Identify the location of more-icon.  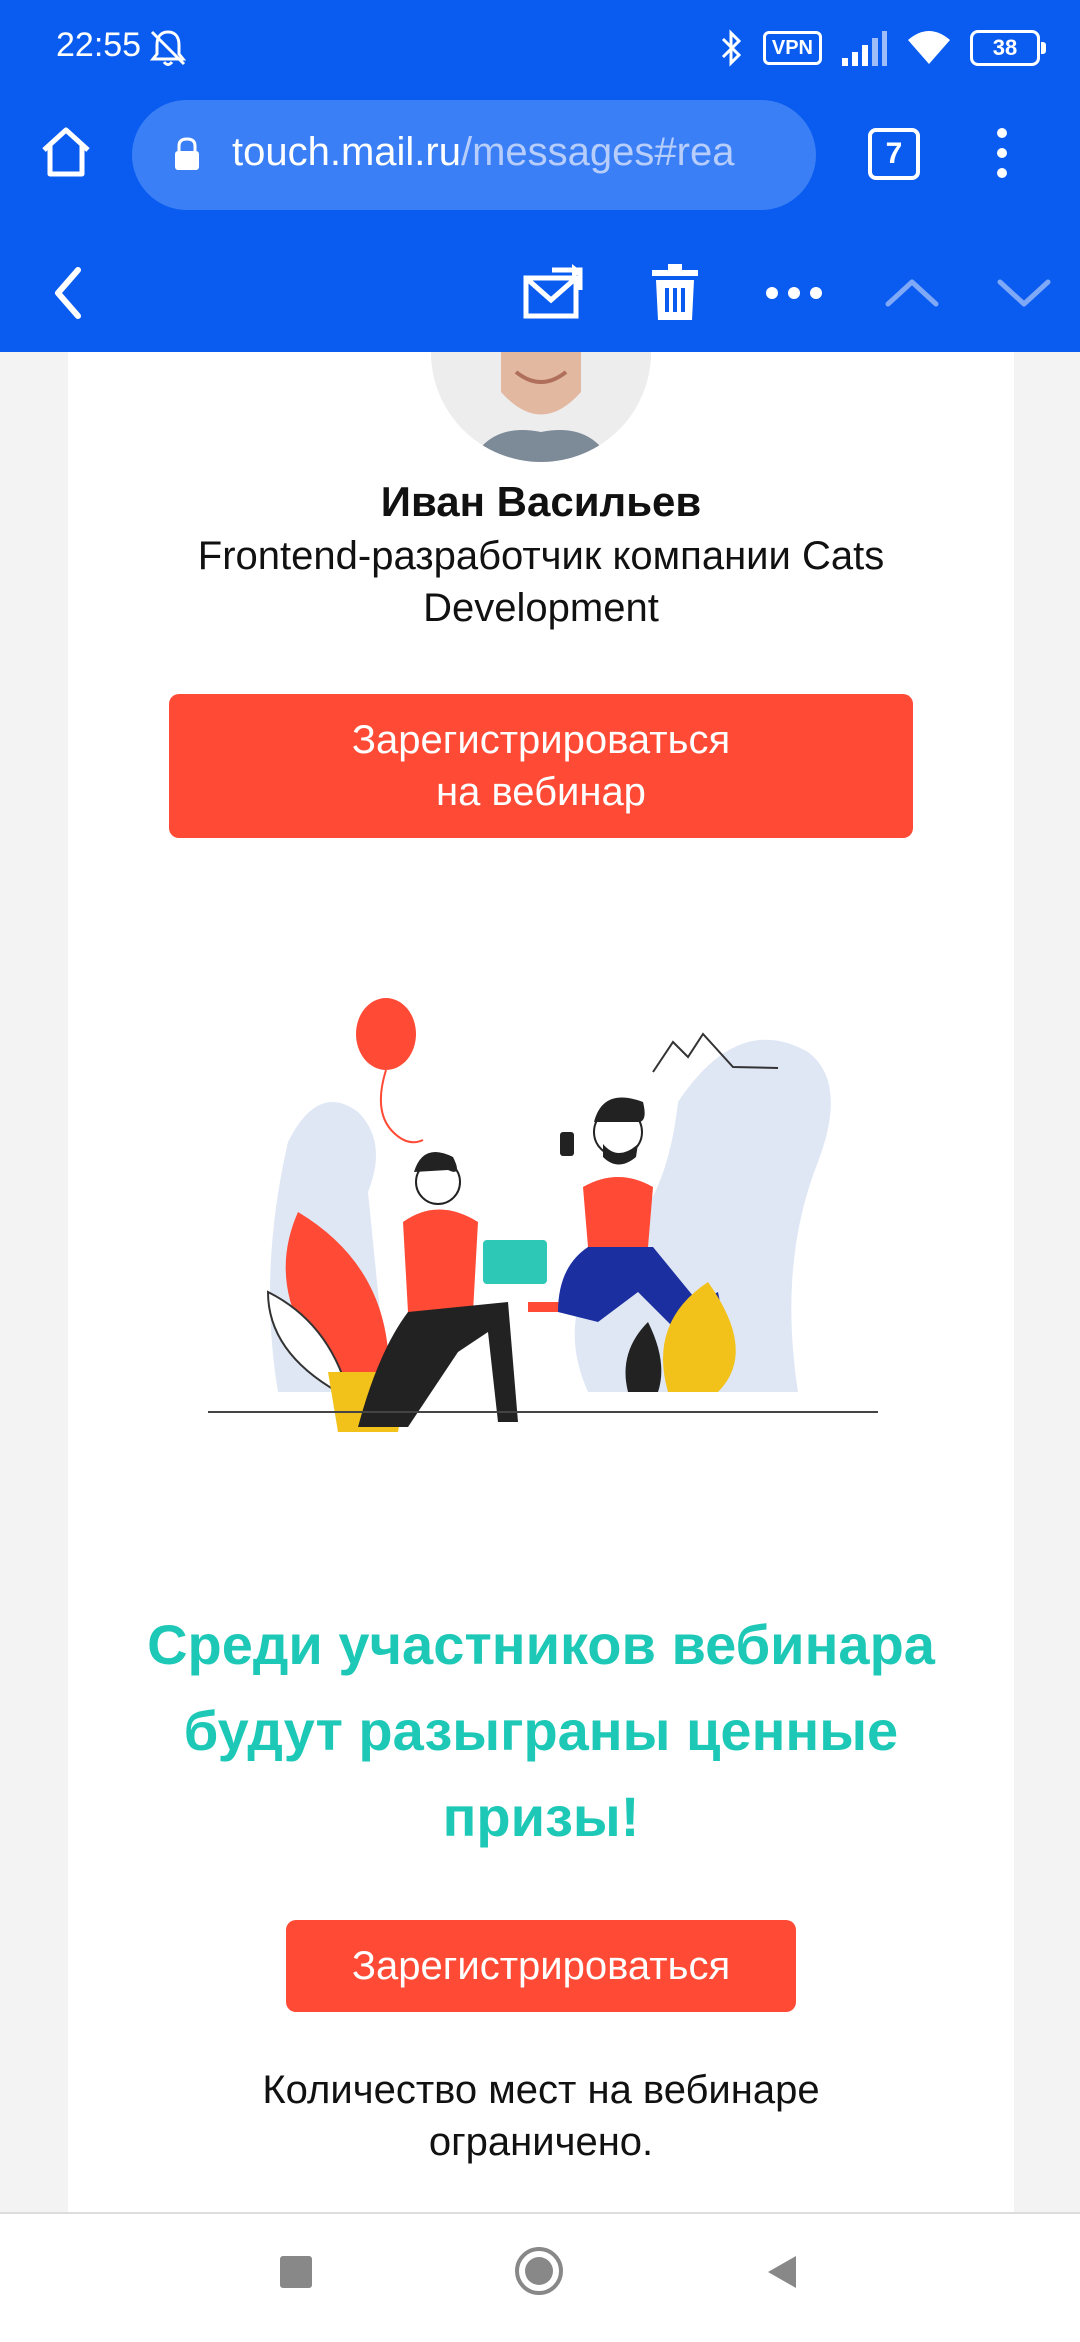
(794, 293).